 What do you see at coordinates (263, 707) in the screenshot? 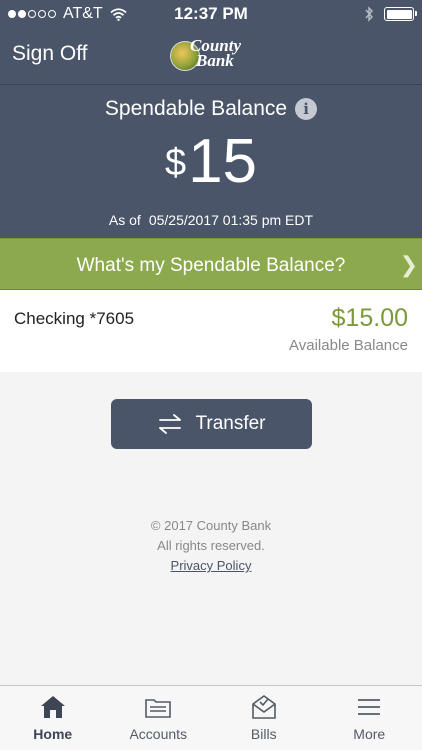
I see `envelope-icon` at bounding box center [263, 707].